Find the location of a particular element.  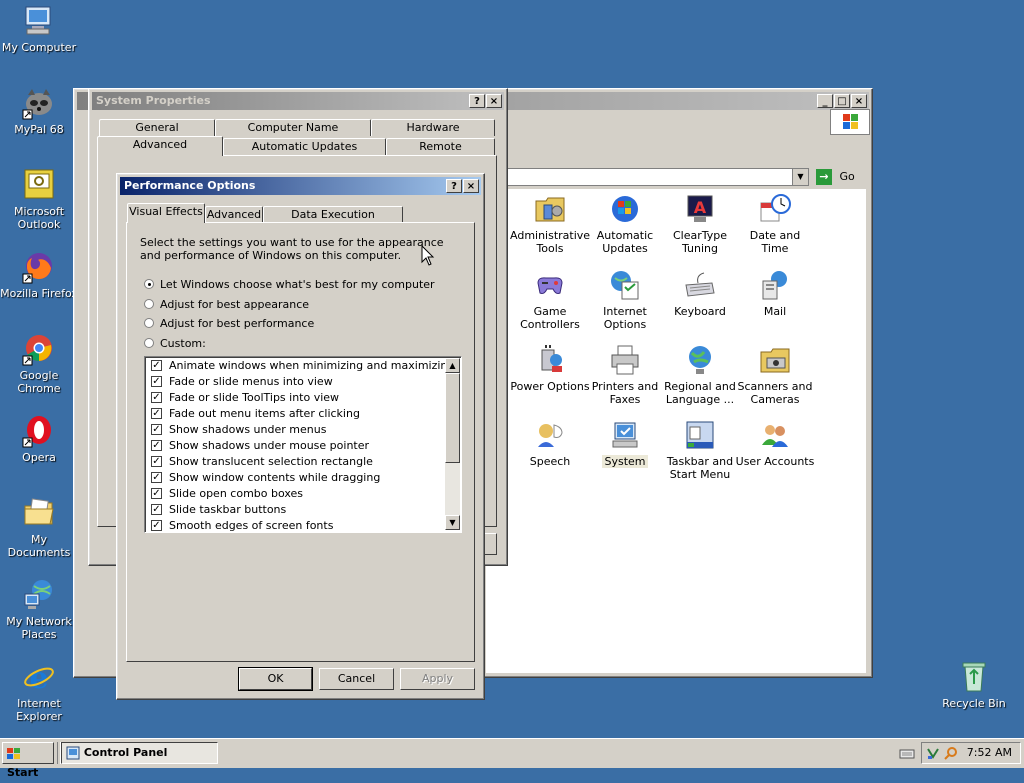

cp-item-label: User Accounts is located at coordinates (775, 461).